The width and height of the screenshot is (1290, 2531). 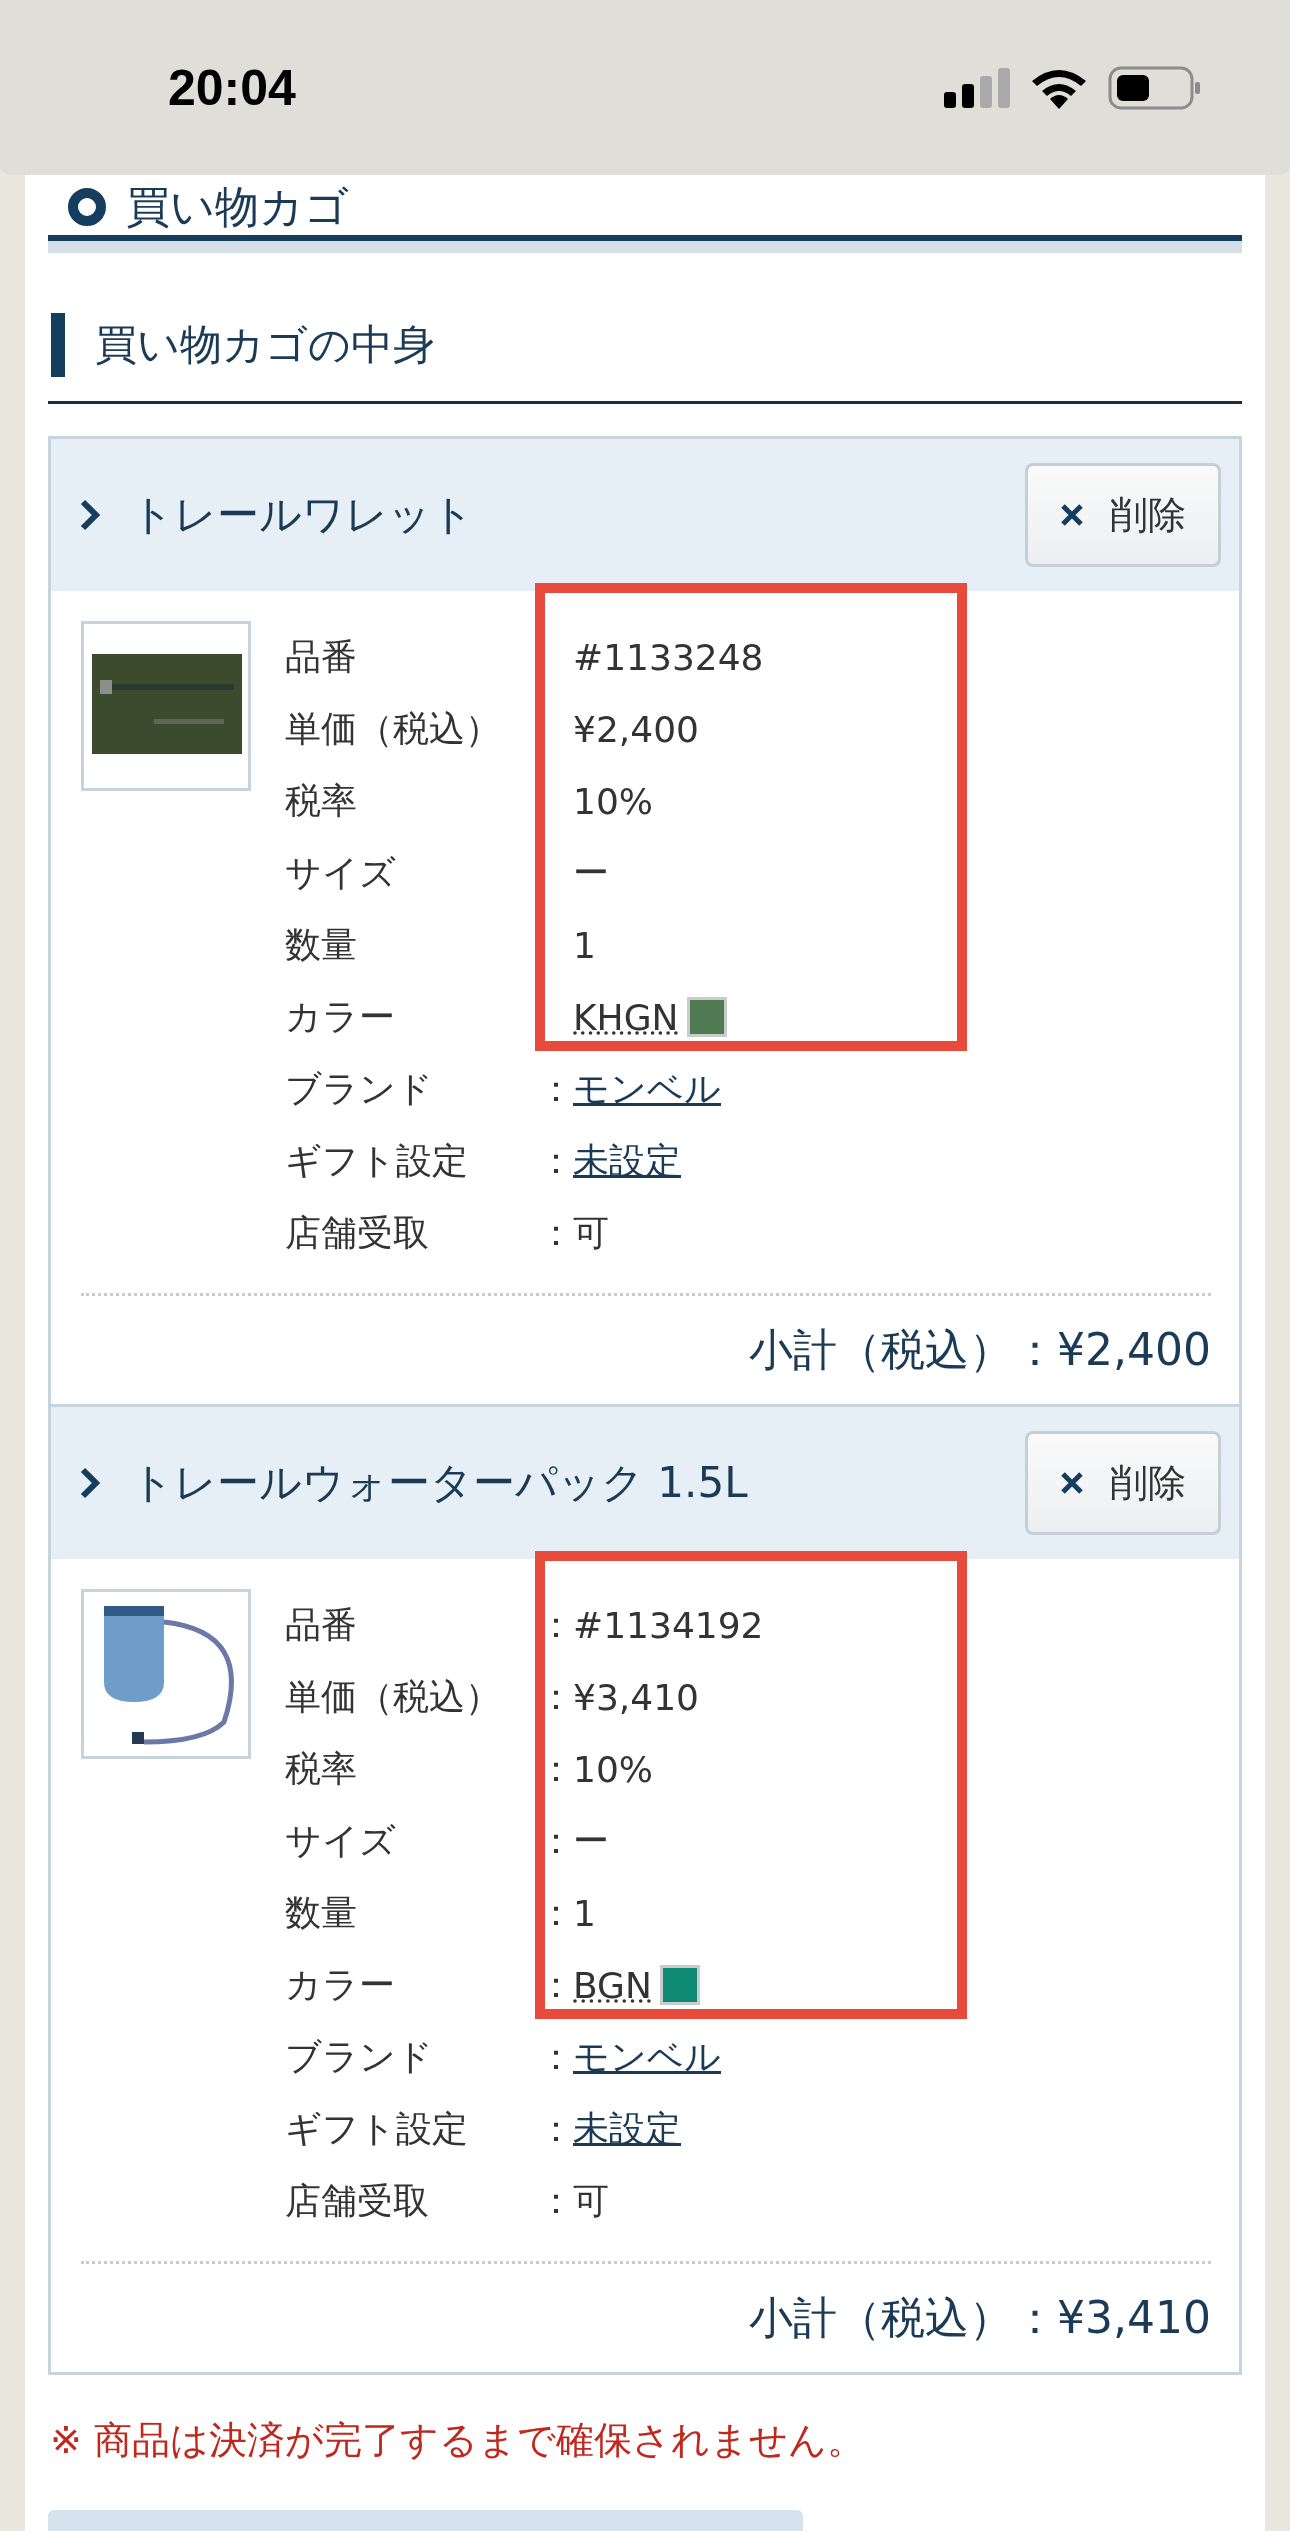 I want to click on notice-text: ※ 商品は決済が完了するまで確保されません。, so click(x=457, y=2440).